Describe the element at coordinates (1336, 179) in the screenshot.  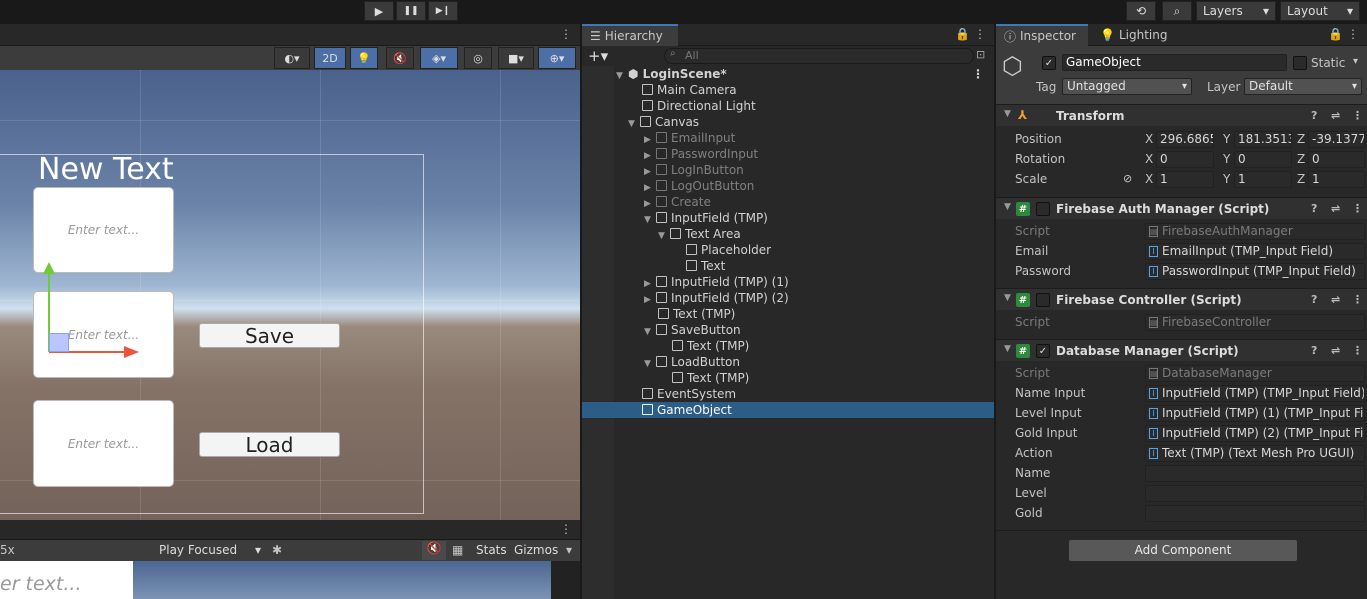
I see `scale-z-field: 1` at that location.